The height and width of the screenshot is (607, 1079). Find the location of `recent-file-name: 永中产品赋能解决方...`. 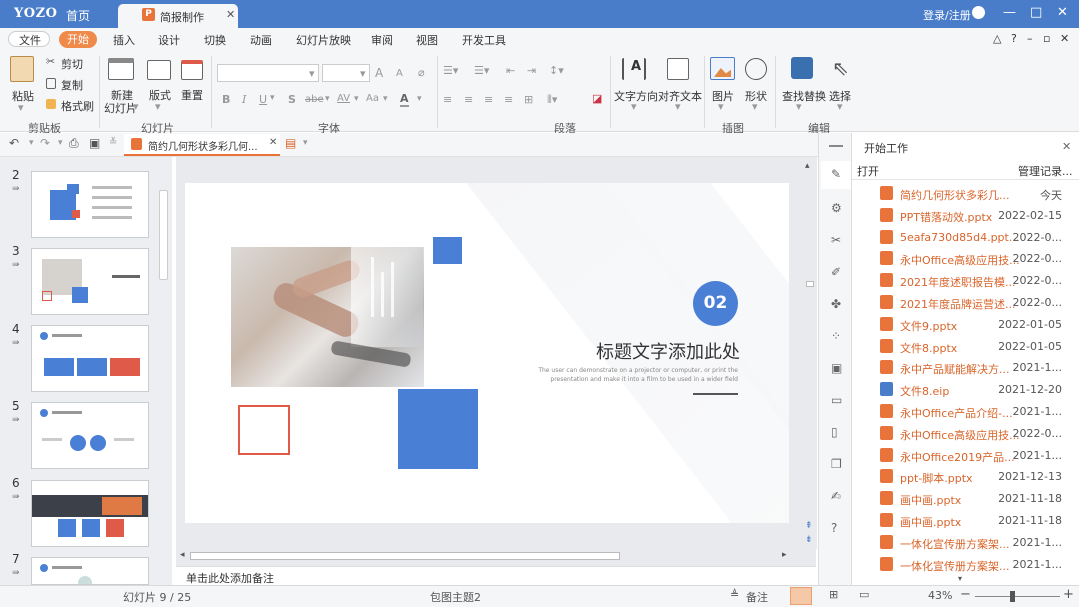

recent-file-name: 永中产品赋能解决方... is located at coordinates (955, 369).